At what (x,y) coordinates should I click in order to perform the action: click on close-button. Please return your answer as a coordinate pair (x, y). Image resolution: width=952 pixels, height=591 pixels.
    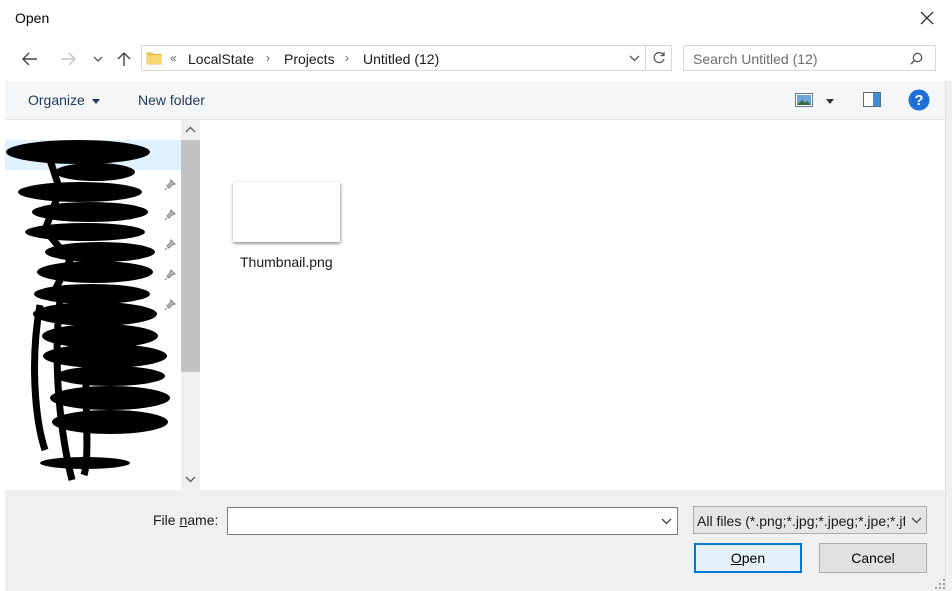
    Looking at the image, I should click on (927, 18).